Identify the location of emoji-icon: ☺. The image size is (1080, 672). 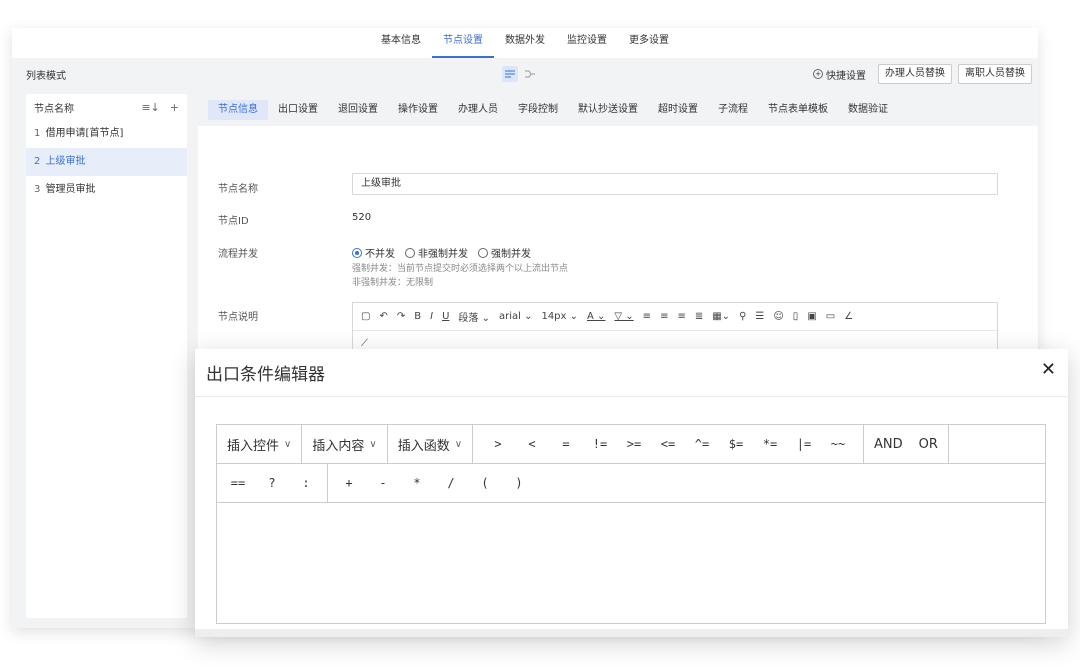
(778, 316).